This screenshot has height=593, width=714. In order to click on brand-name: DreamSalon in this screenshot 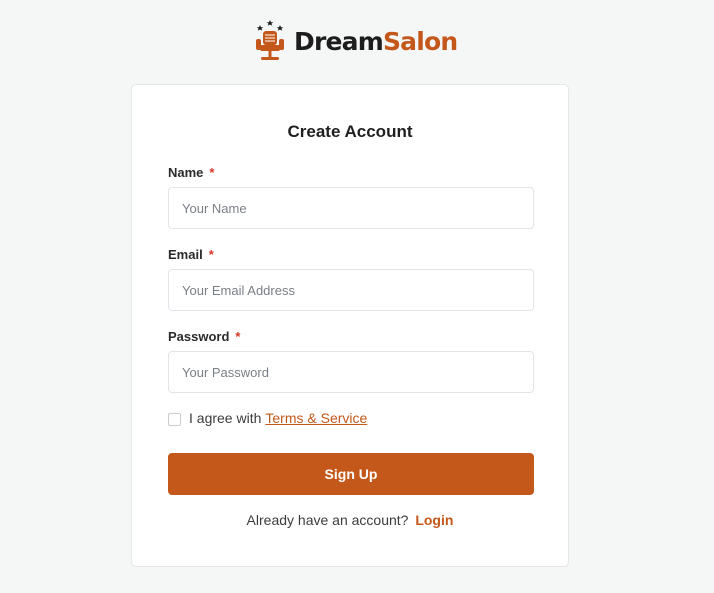, I will do `click(376, 41)`.